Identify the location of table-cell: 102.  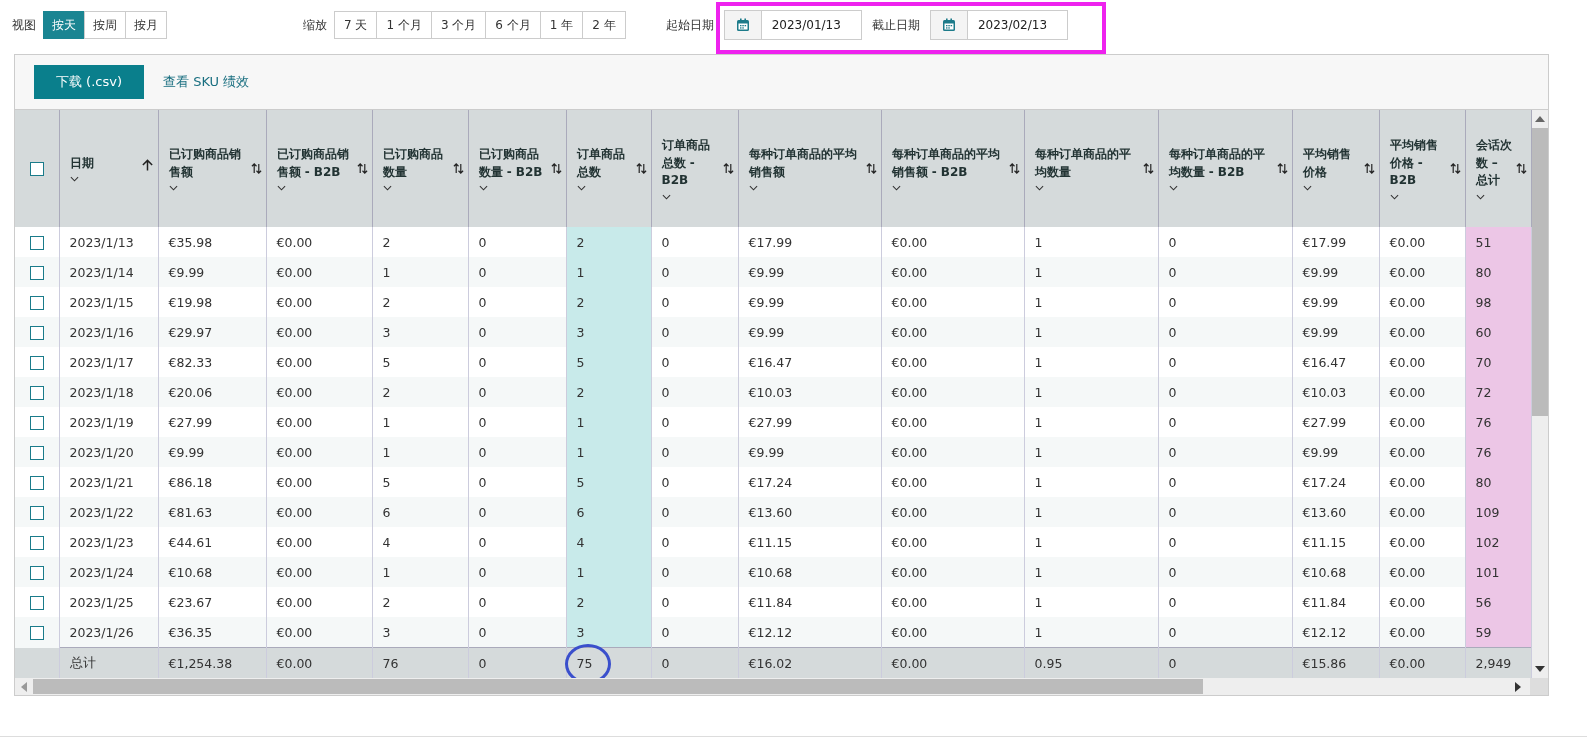
(1498, 542).